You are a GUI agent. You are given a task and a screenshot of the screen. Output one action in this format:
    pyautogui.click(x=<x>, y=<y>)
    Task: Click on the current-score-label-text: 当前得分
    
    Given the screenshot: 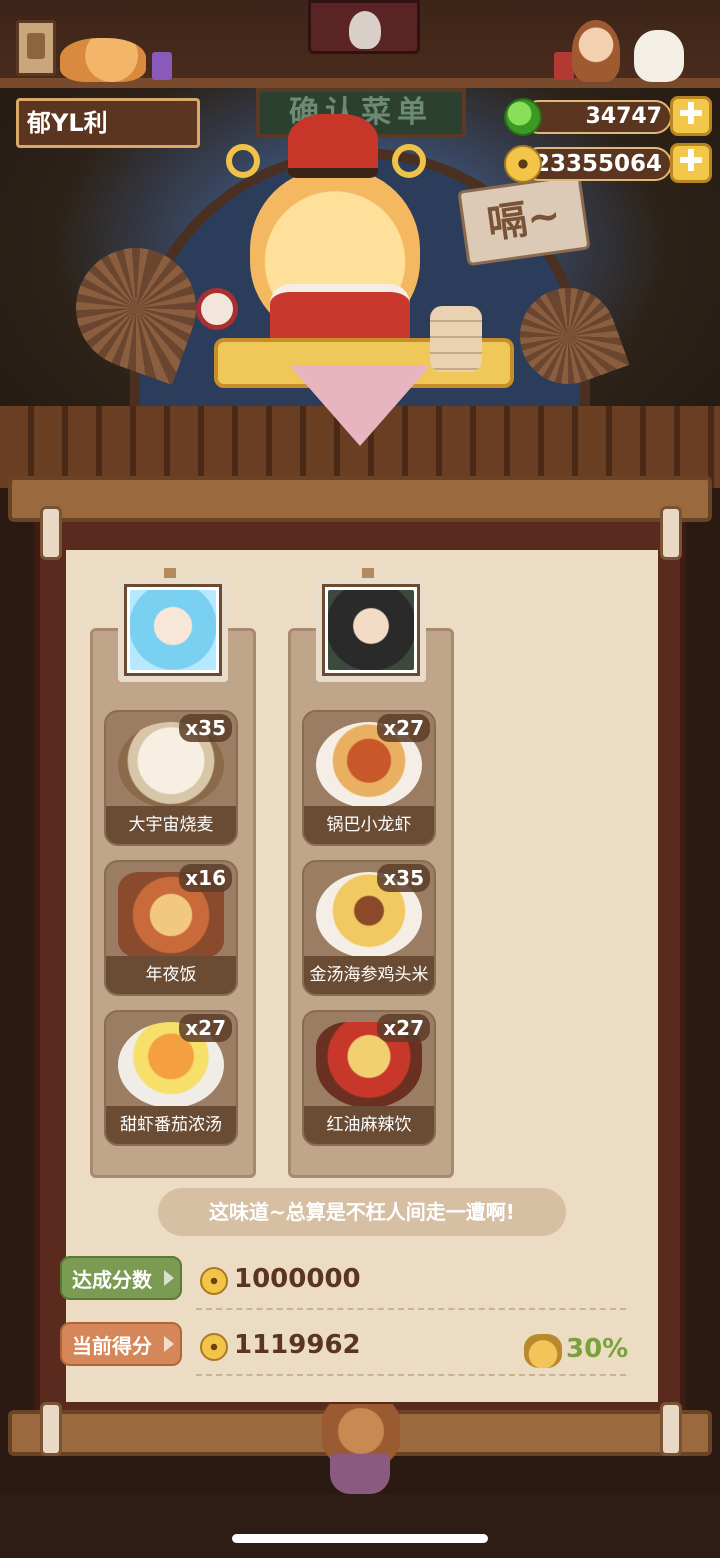 What is the action you would take?
    pyautogui.click(x=112, y=1346)
    